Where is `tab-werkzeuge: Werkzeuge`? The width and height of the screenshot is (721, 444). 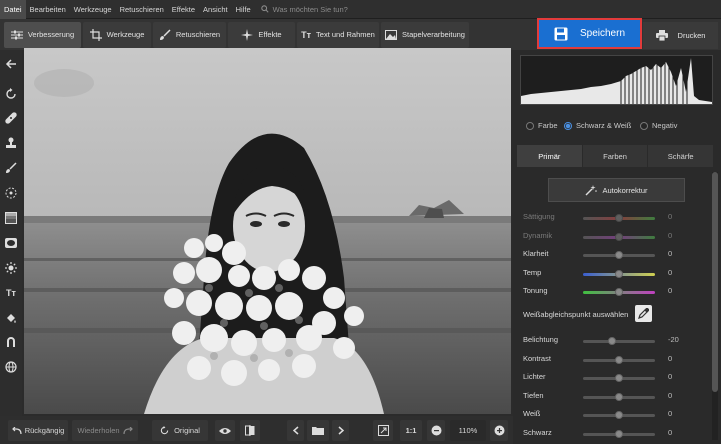 tab-werkzeuge: Werkzeuge is located at coordinates (117, 34).